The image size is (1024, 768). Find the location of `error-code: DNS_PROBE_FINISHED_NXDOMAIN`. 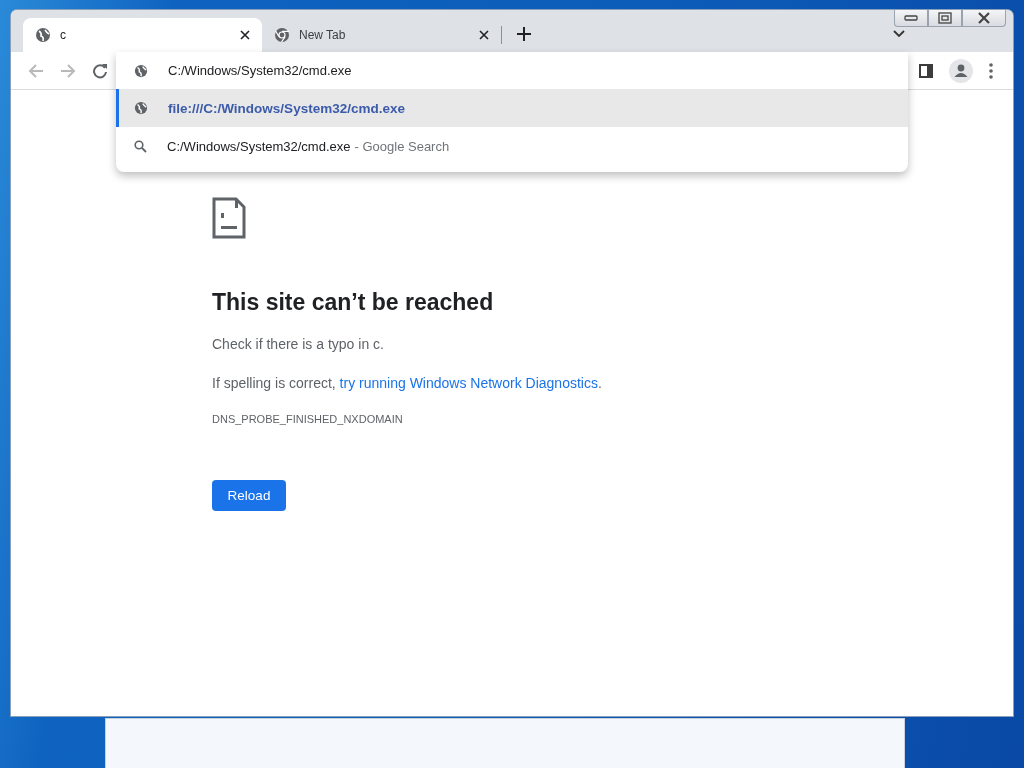

error-code: DNS_PROBE_FINISHED_NXDOMAIN is located at coordinates (308, 419).